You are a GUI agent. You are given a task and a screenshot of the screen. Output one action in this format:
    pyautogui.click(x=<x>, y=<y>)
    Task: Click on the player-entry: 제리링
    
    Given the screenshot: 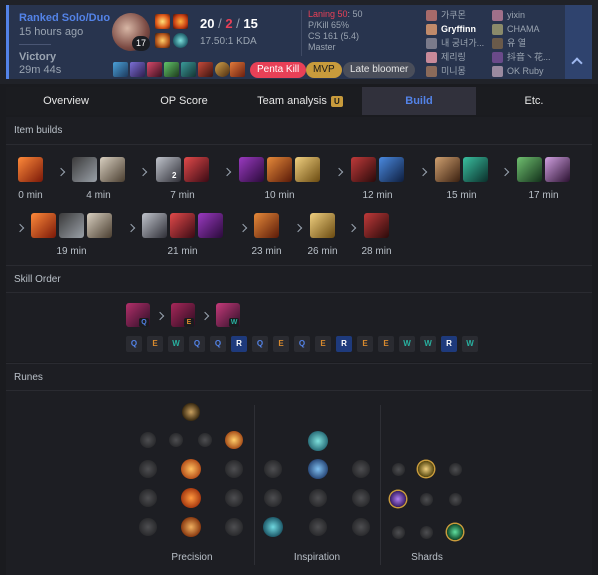 What is the action you would take?
    pyautogui.click(x=446, y=57)
    